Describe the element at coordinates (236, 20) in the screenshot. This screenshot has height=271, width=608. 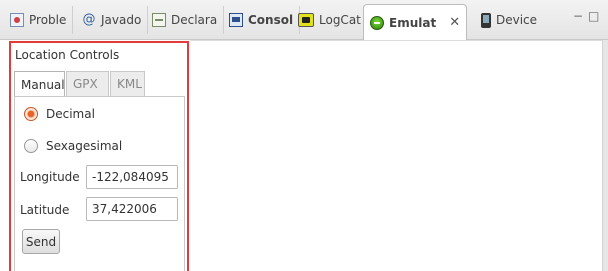
I see `console-icon` at that location.